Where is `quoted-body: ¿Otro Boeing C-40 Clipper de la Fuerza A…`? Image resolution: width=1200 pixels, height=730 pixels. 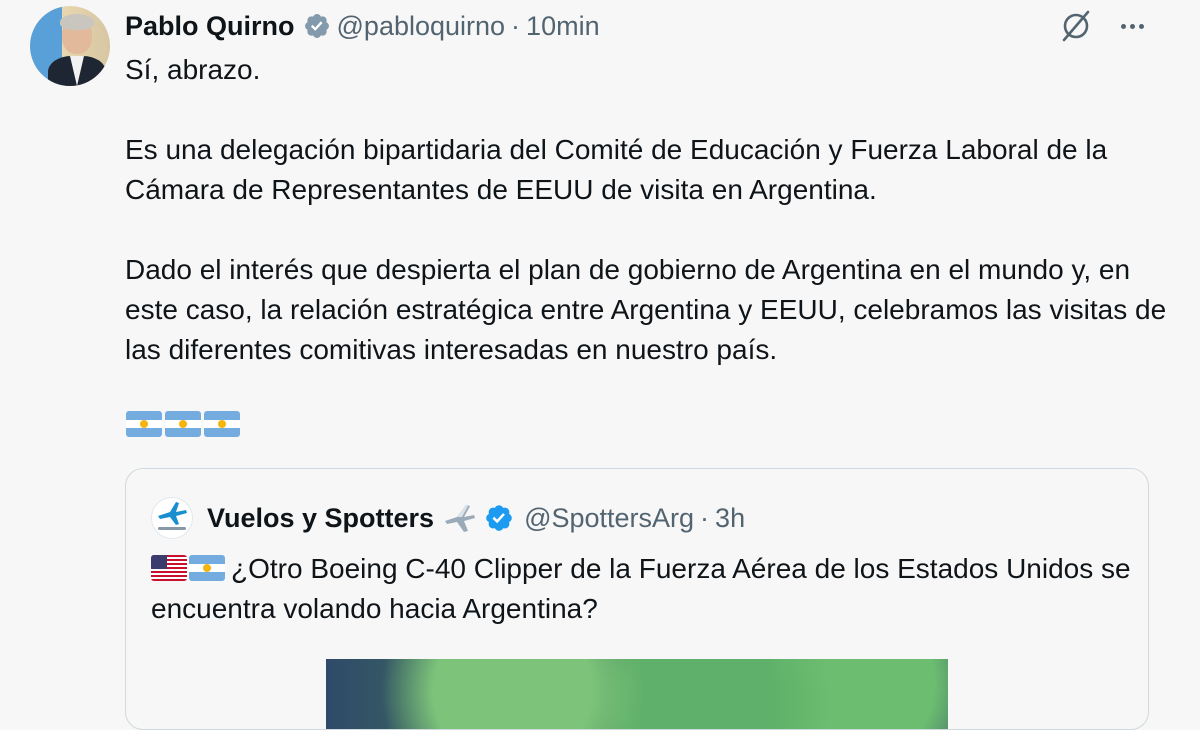
quoted-body: ¿Otro Boeing C-40 Clipper de la Fuerza A… is located at coordinates (641, 589).